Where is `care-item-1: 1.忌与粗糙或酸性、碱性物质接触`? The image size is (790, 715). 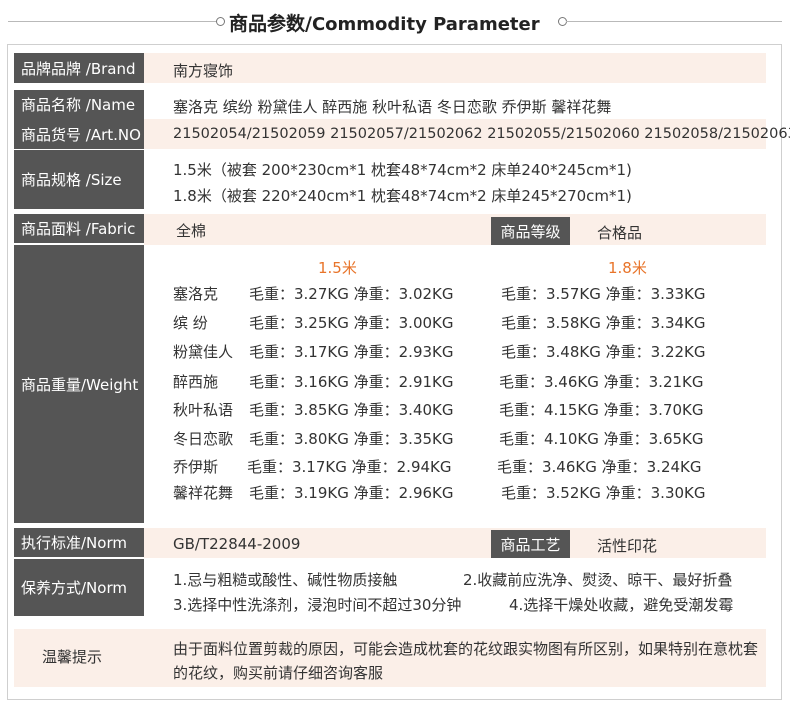 care-item-1: 1.忌与粗糙或酸性、碱性物质接触 is located at coordinates (285, 580).